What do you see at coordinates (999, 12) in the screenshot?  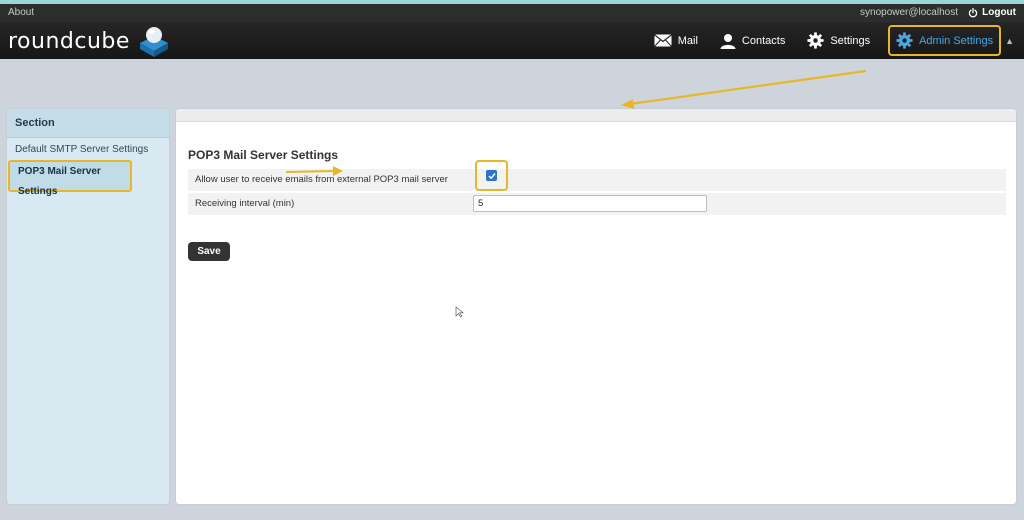 I see `logout-label: Logout` at bounding box center [999, 12].